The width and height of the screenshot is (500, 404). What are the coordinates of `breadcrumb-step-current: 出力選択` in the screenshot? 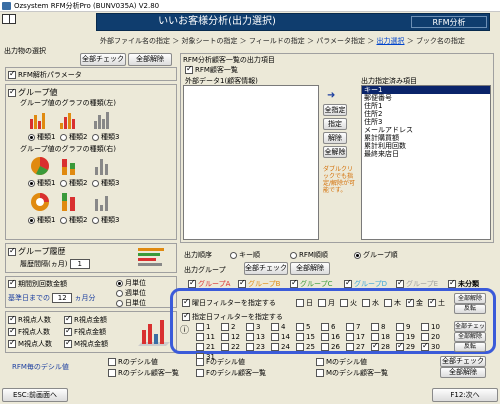 It's located at (390, 41).